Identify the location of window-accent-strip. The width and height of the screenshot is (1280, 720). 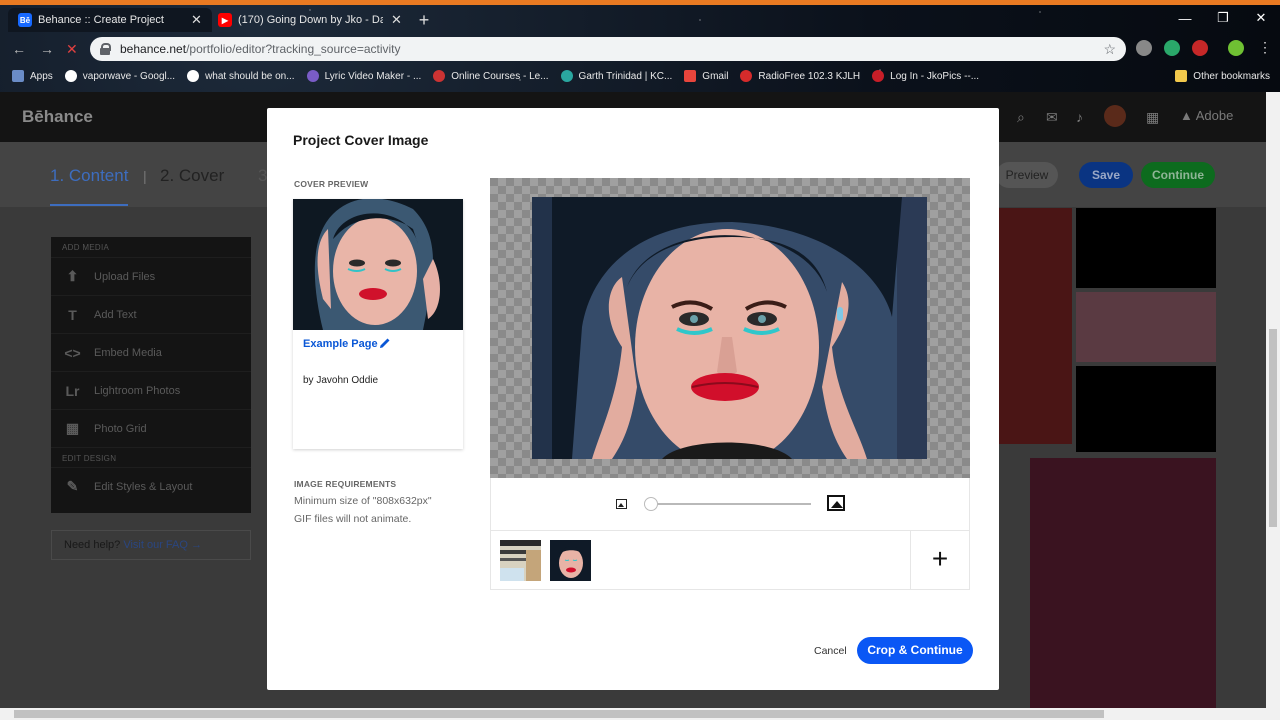
(640, 2).